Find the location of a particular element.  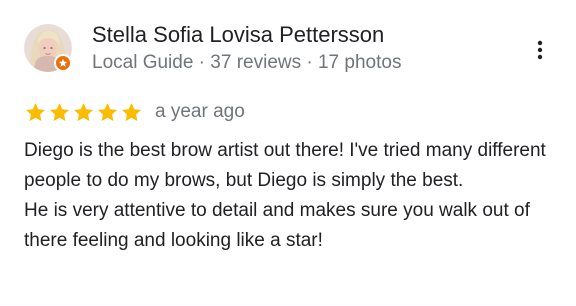

star-rating is located at coordinates (83, 112).